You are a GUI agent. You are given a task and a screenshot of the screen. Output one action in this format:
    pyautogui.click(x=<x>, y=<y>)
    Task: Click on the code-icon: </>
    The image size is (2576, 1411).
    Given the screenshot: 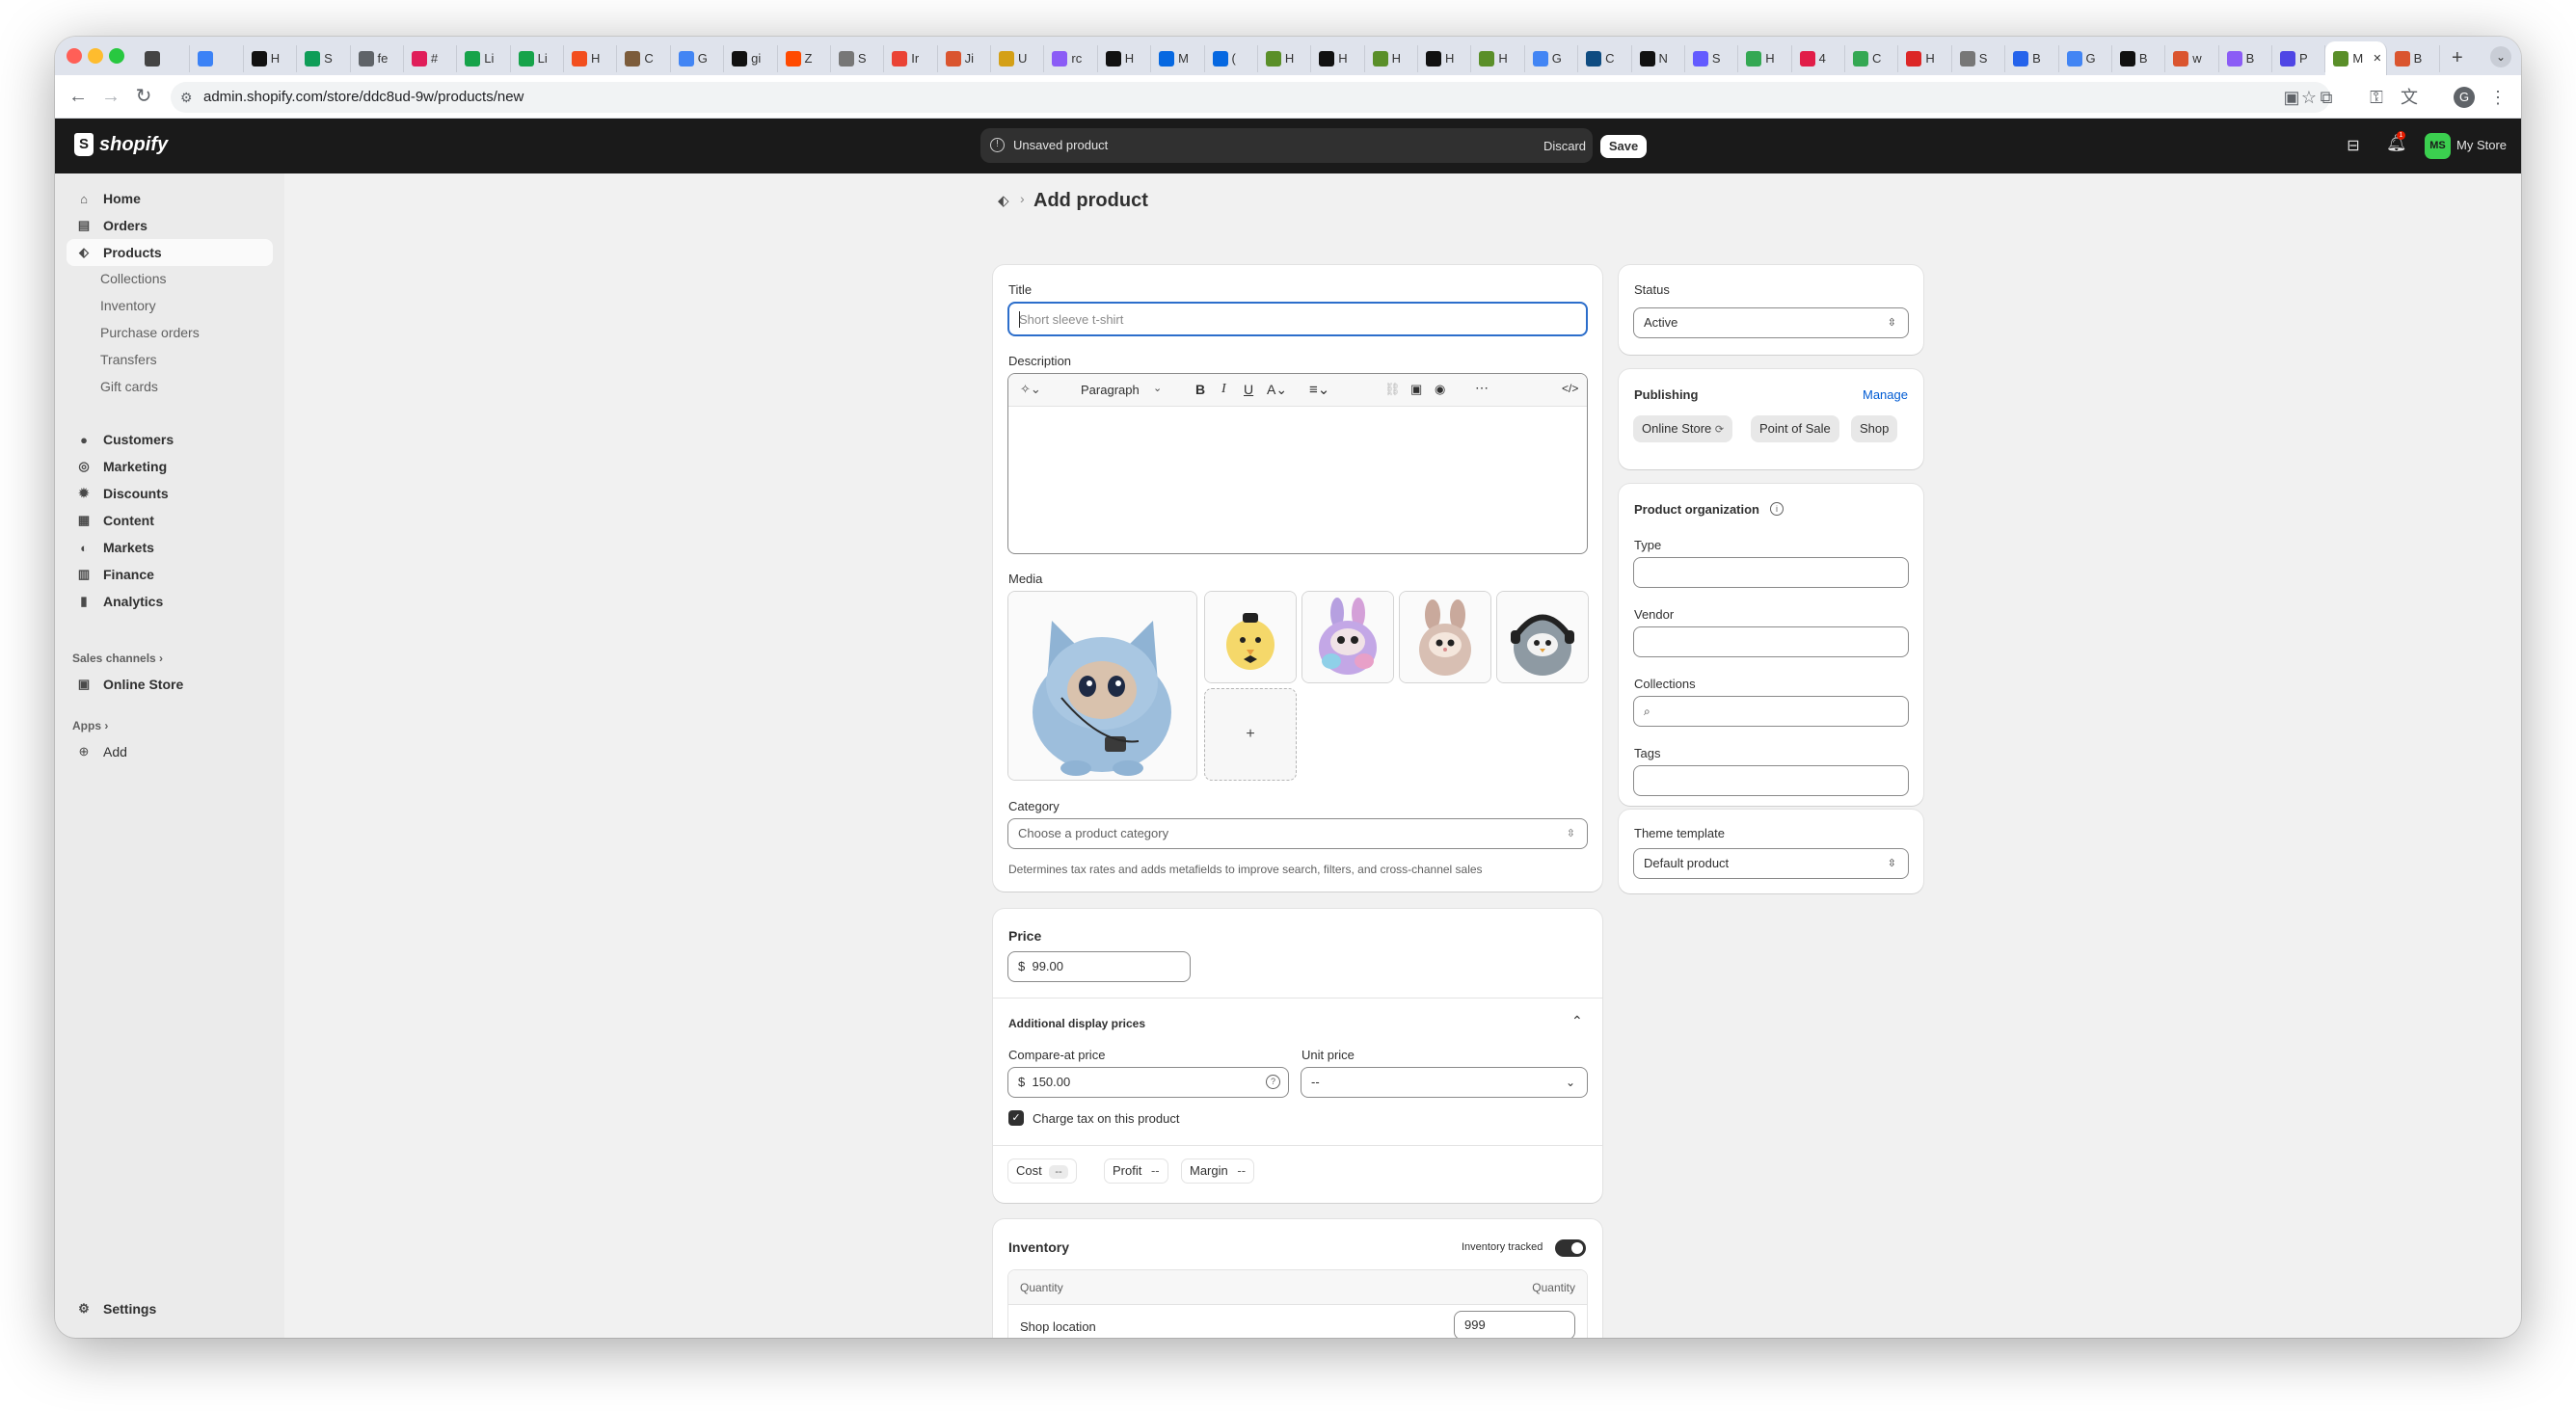 What is the action you would take?
    pyautogui.click(x=1570, y=389)
    